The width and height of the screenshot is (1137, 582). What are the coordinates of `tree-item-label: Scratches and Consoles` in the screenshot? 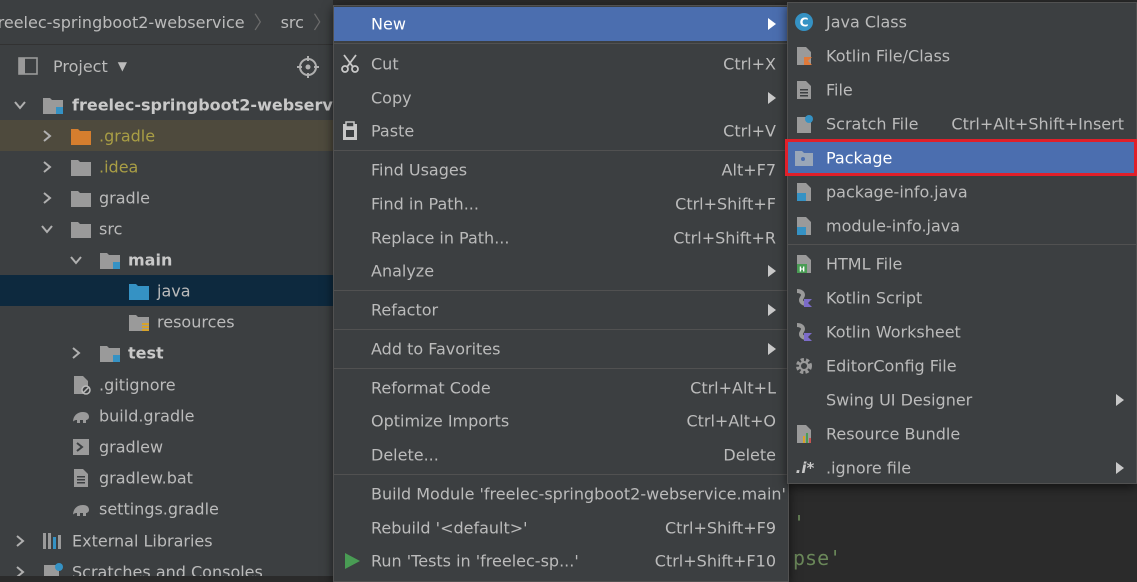 It's located at (167, 569).